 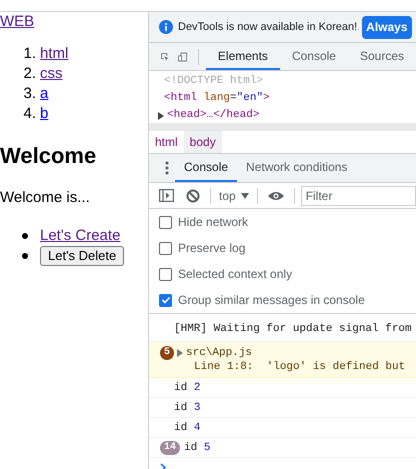 I want to click on delete-button: Let's Delete, so click(x=82, y=256).